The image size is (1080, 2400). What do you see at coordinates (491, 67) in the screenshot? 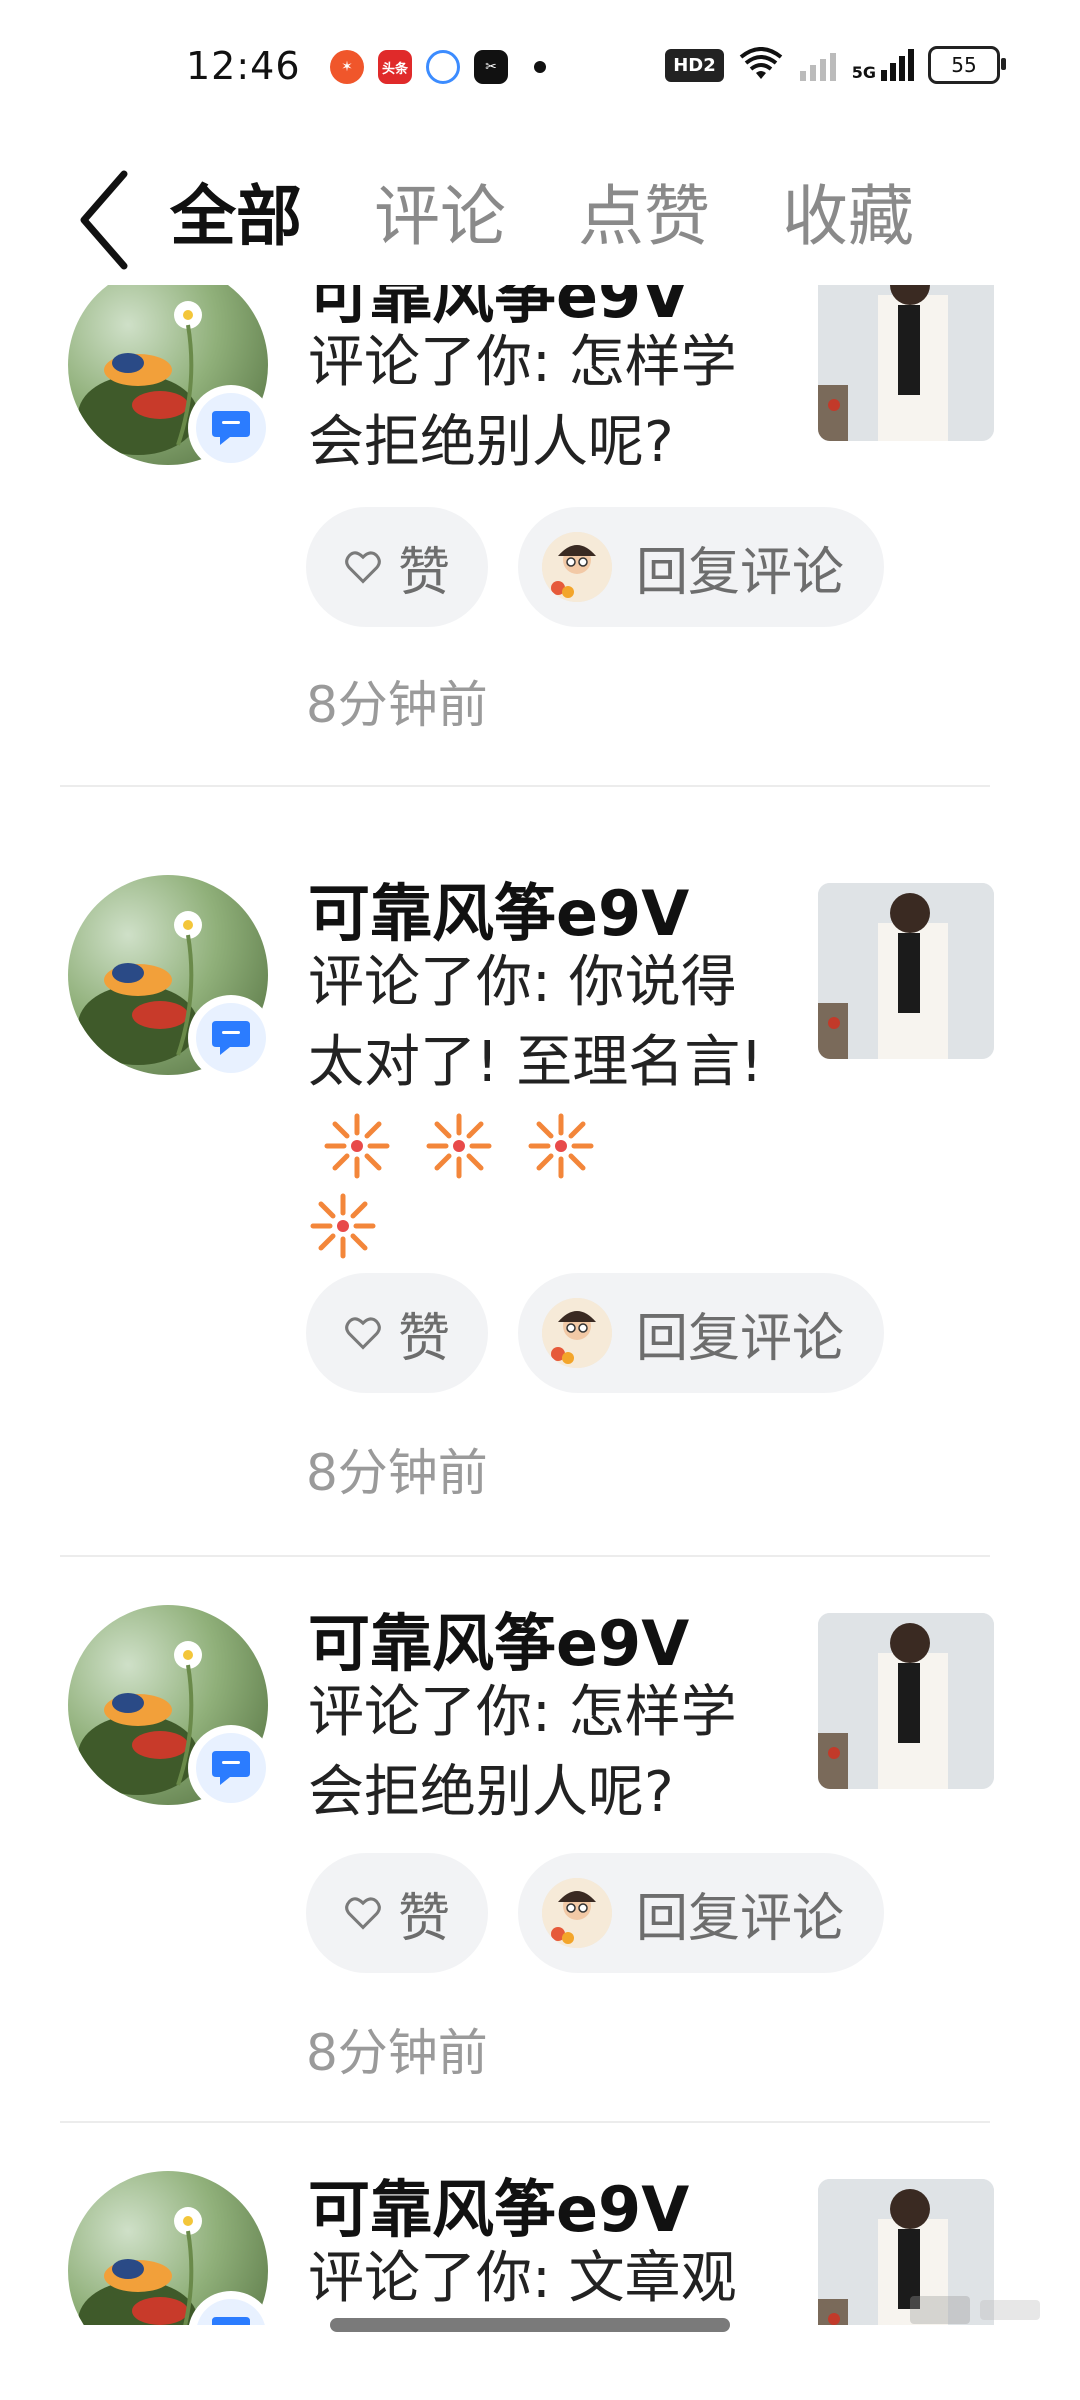
I see `capcut-icon: ✂` at bounding box center [491, 67].